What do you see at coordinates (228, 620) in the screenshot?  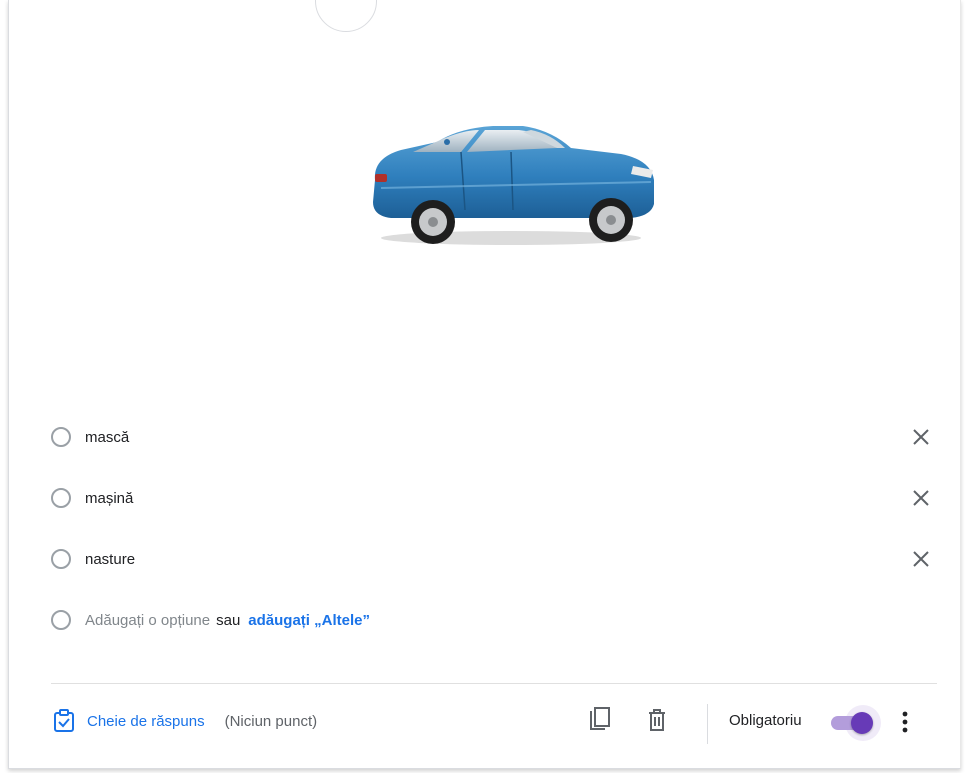 I see `or-text: sau` at bounding box center [228, 620].